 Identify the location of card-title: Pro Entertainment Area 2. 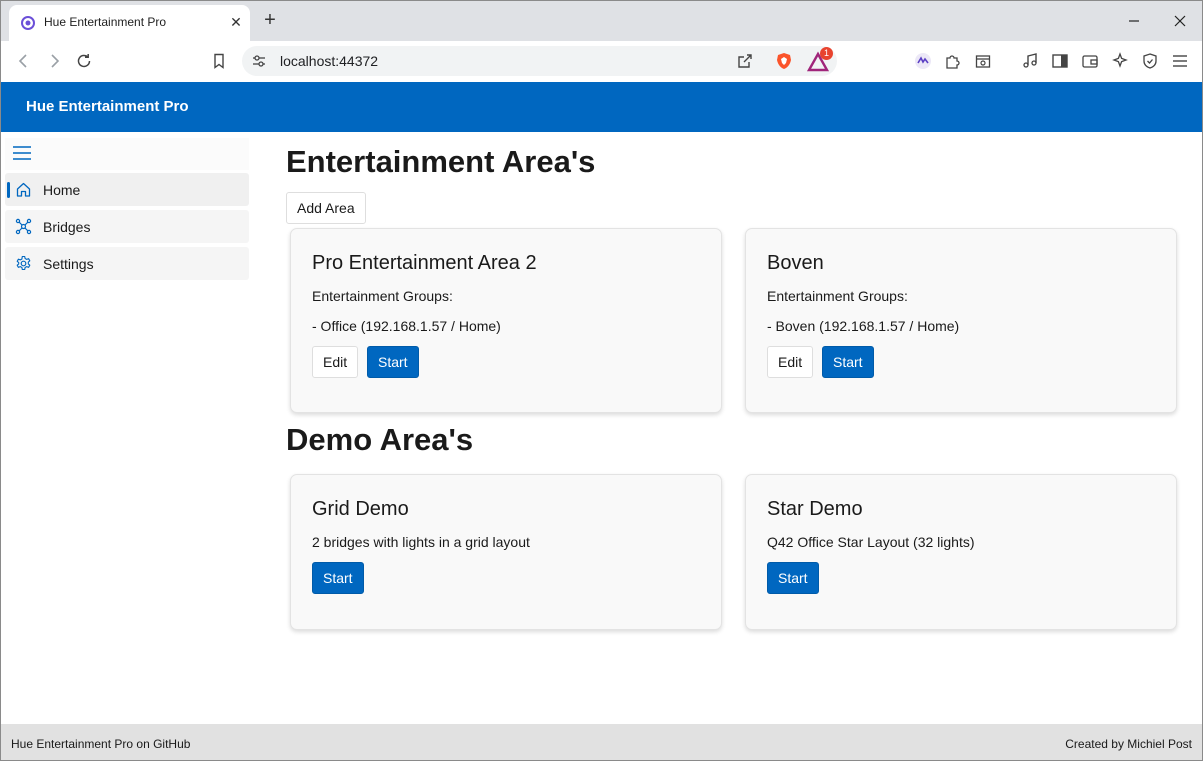
(424, 263).